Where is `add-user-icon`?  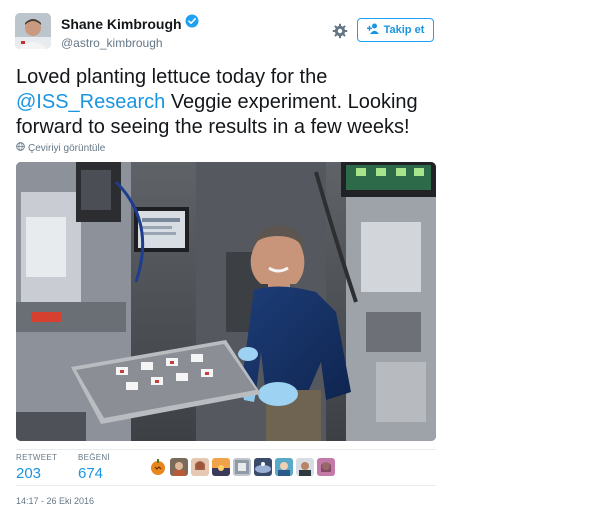 add-user-icon is located at coordinates (373, 30).